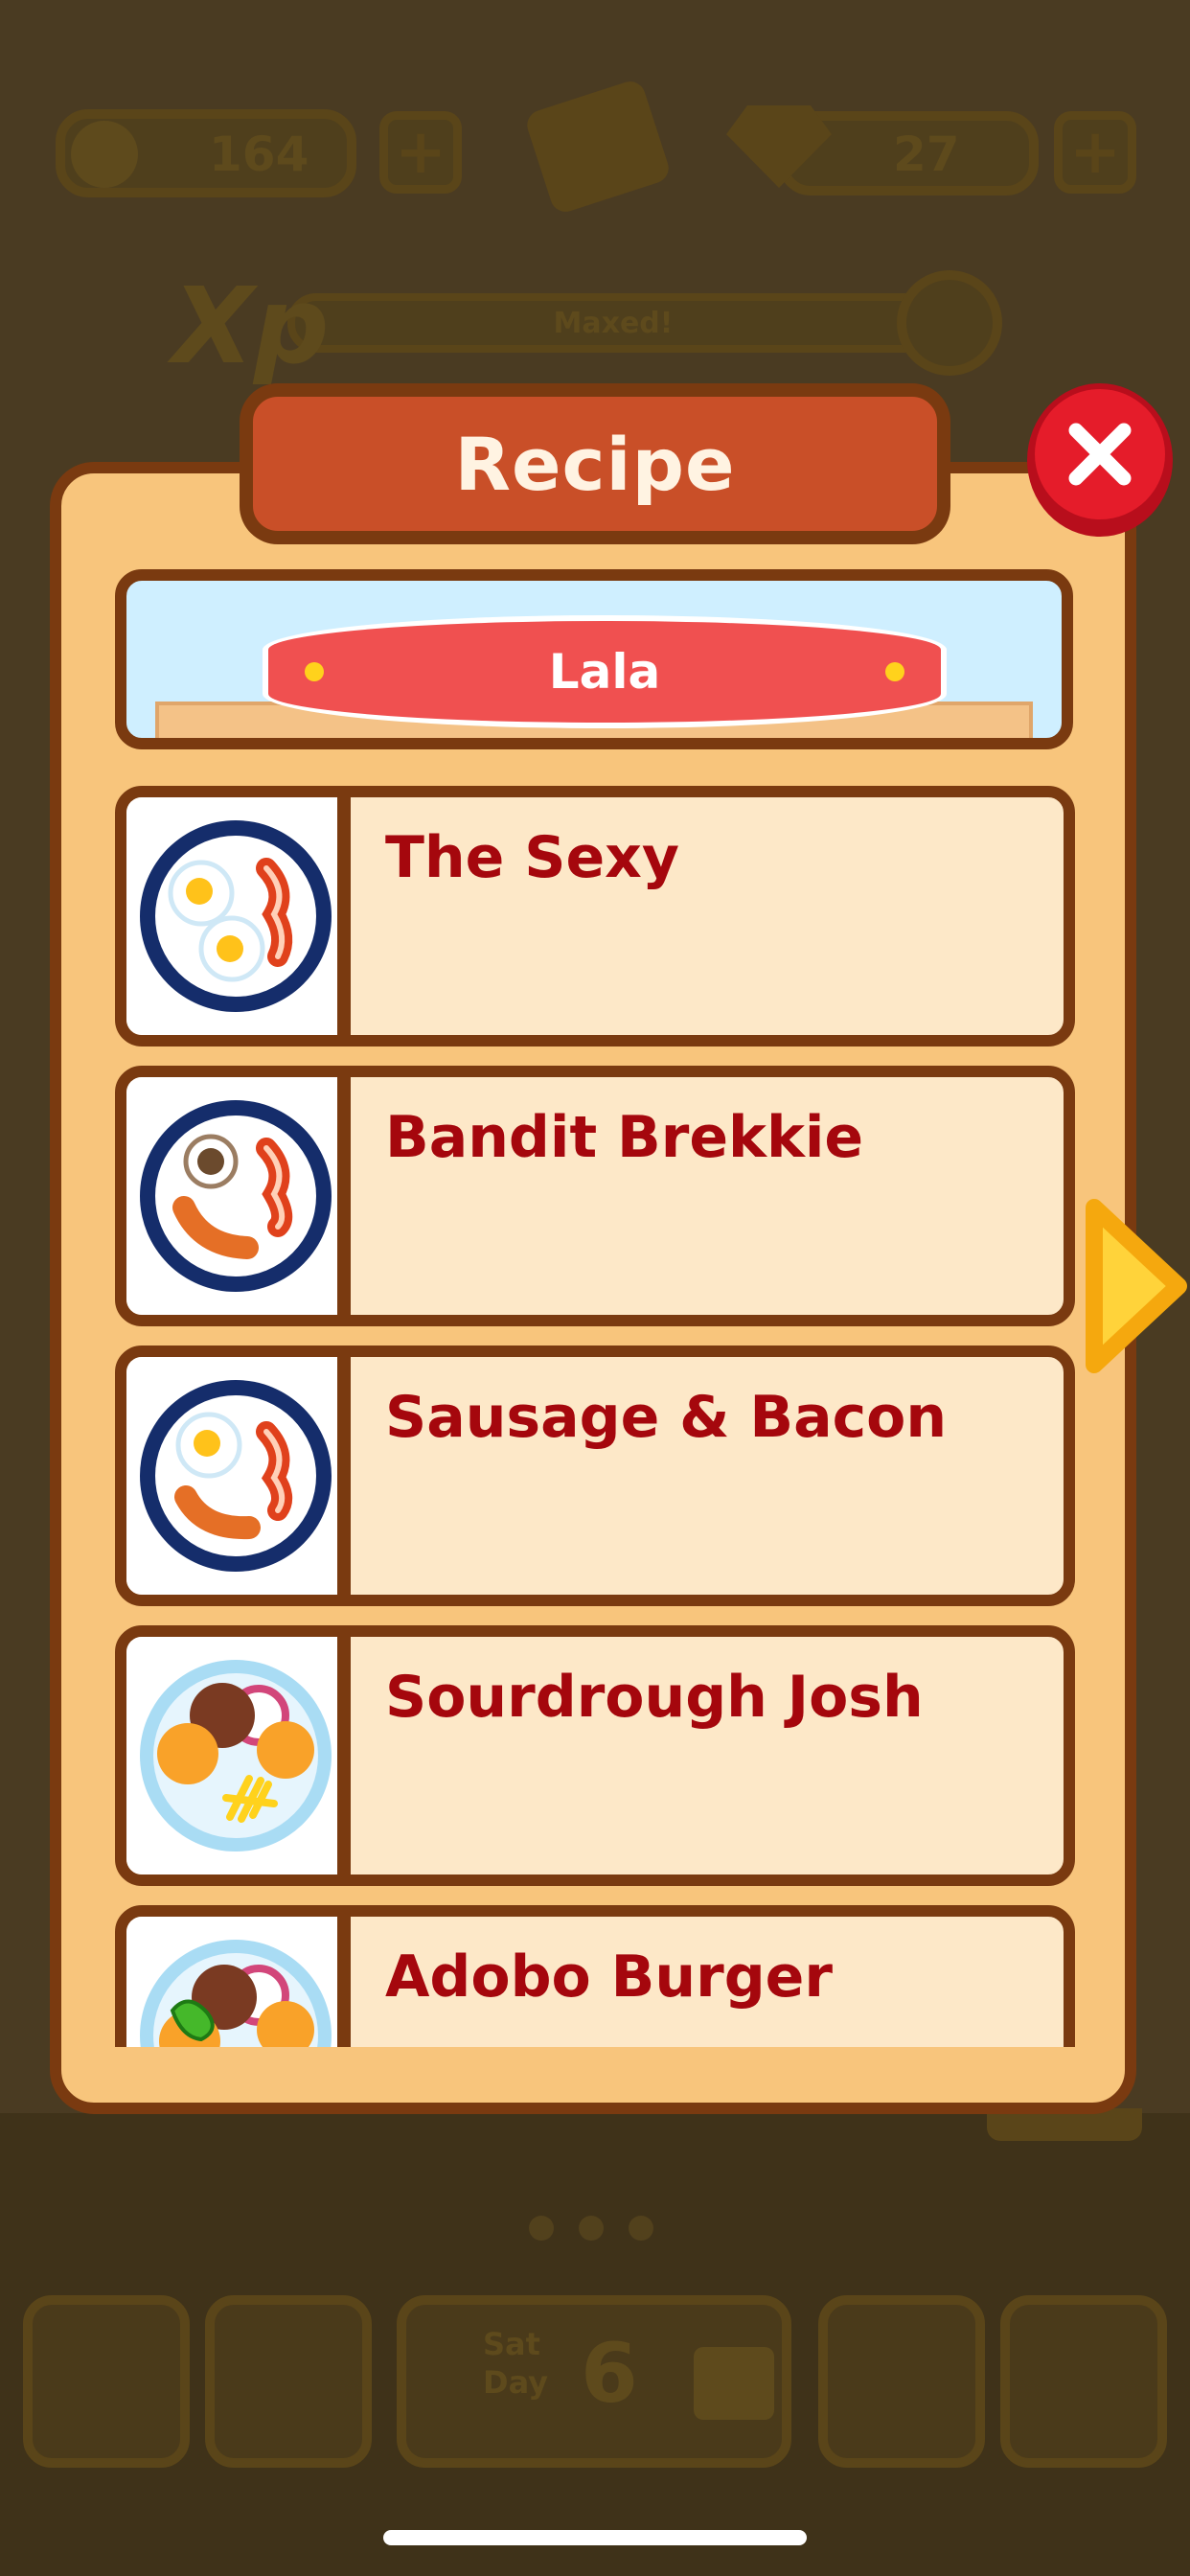 The image size is (1190, 2576). I want to click on day-number: 6, so click(609, 2374).